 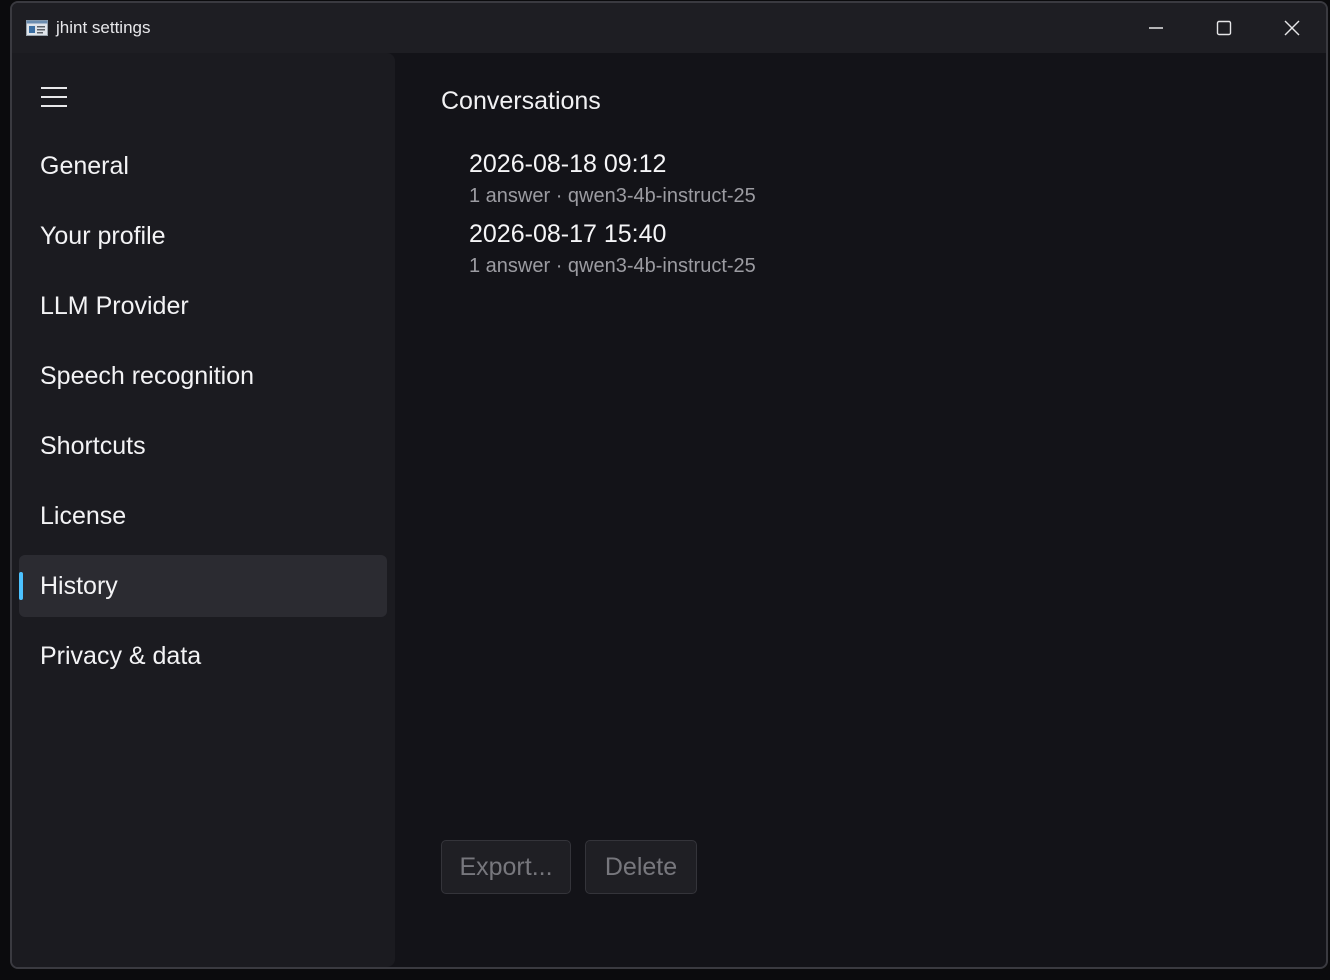 What do you see at coordinates (521, 101) in the screenshot?
I see `page-title: Conversations` at bounding box center [521, 101].